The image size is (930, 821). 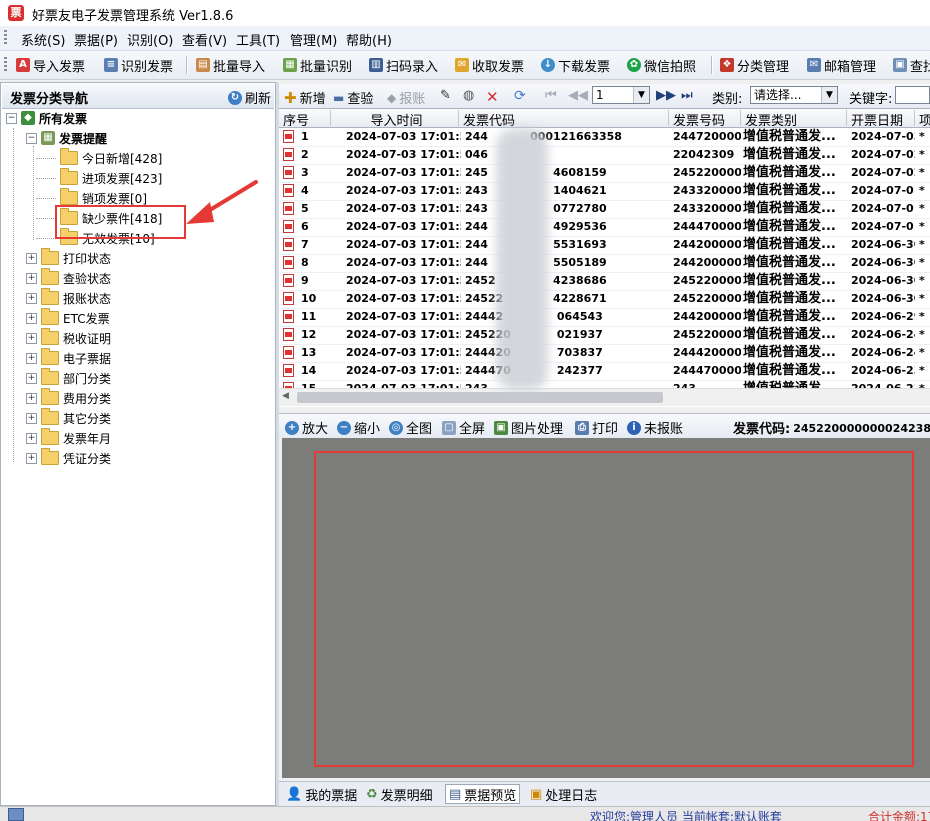 I want to click on menu-tools: 工具(T), so click(x=258, y=39).